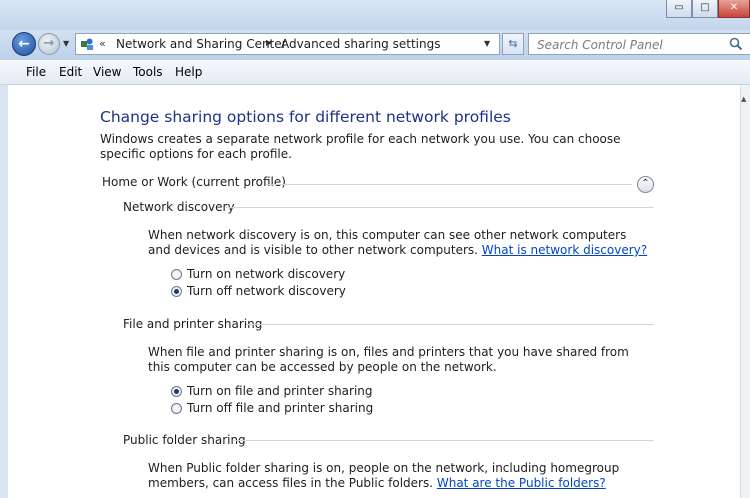  Describe the element at coordinates (734, 9) in the screenshot. I see `close-button: ✕` at that location.